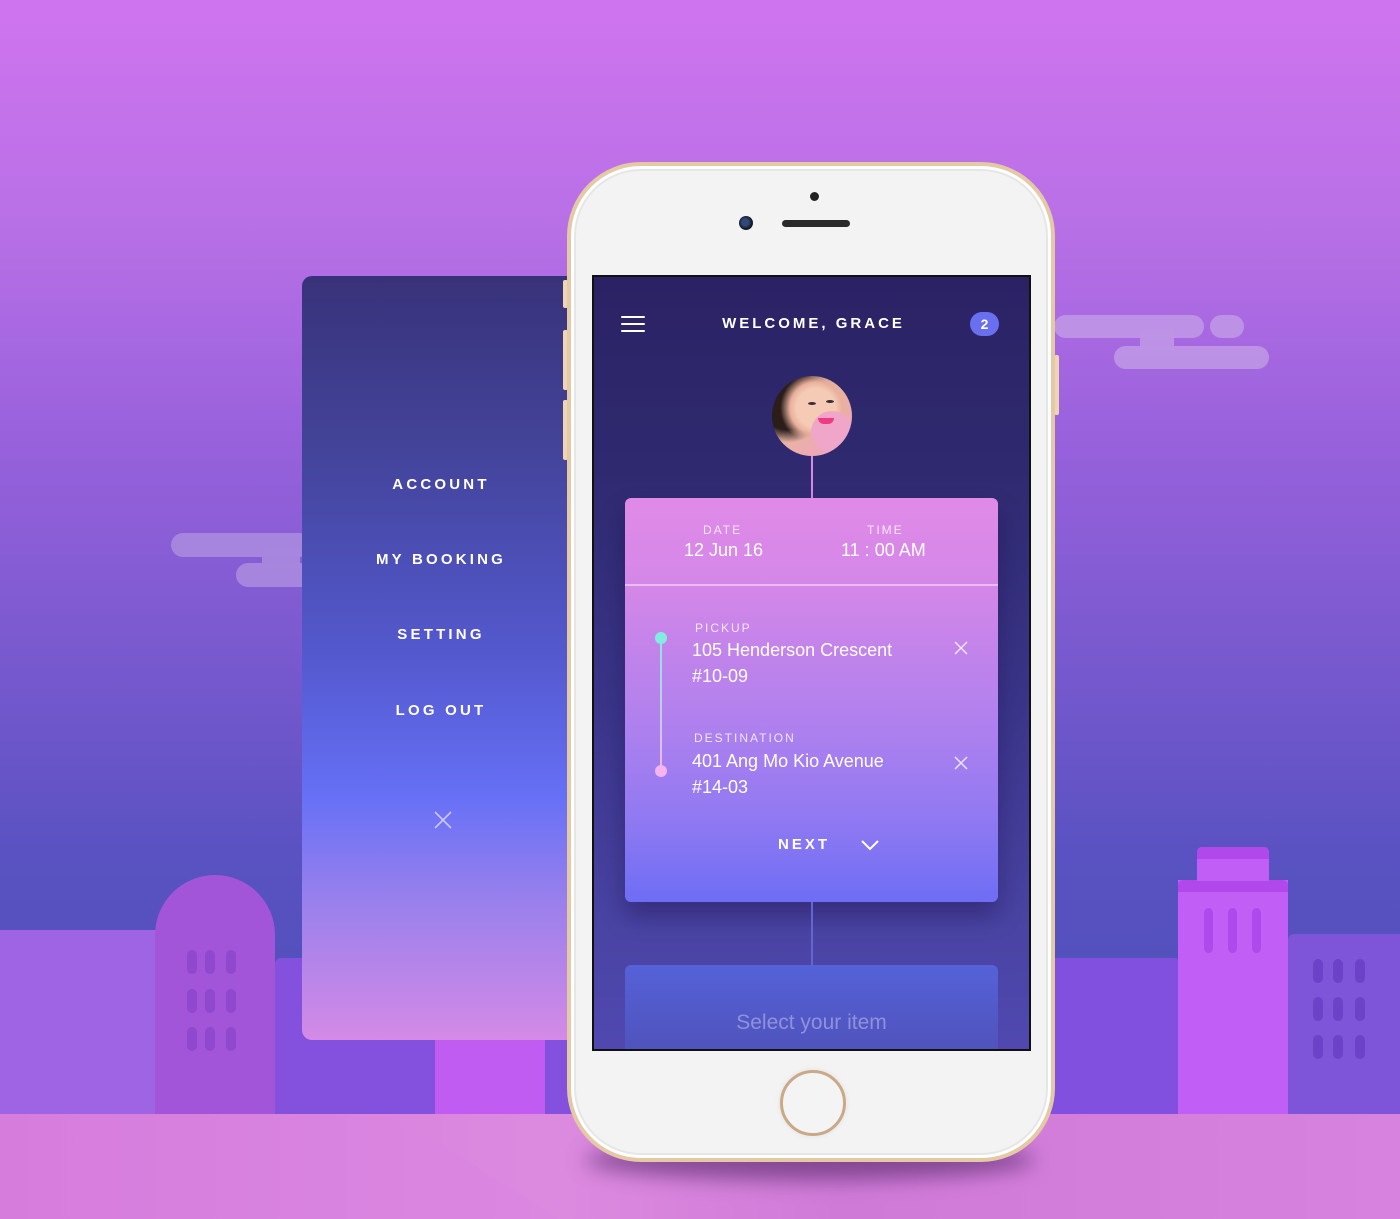  What do you see at coordinates (661, 704) in the screenshot?
I see `route-line` at bounding box center [661, 704].